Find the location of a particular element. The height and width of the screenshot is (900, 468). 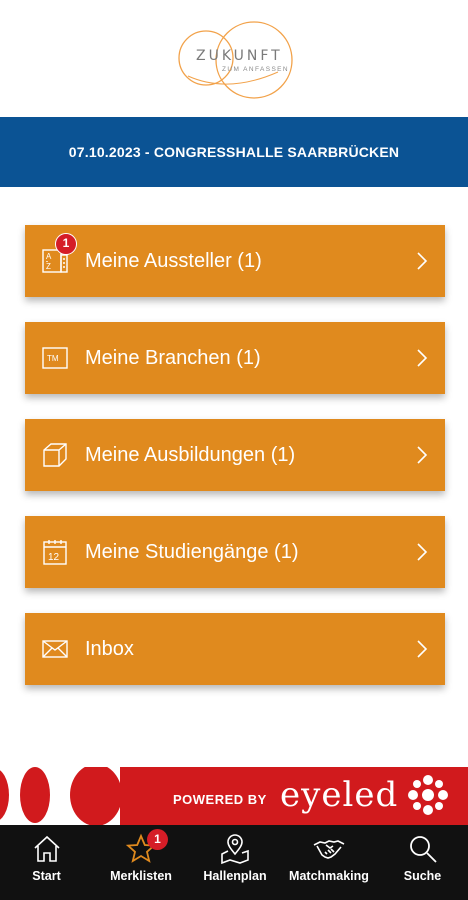

menu-item-aussteller: A Z 1 Meine Aussteller (1) is located at coordinates (235, 261).